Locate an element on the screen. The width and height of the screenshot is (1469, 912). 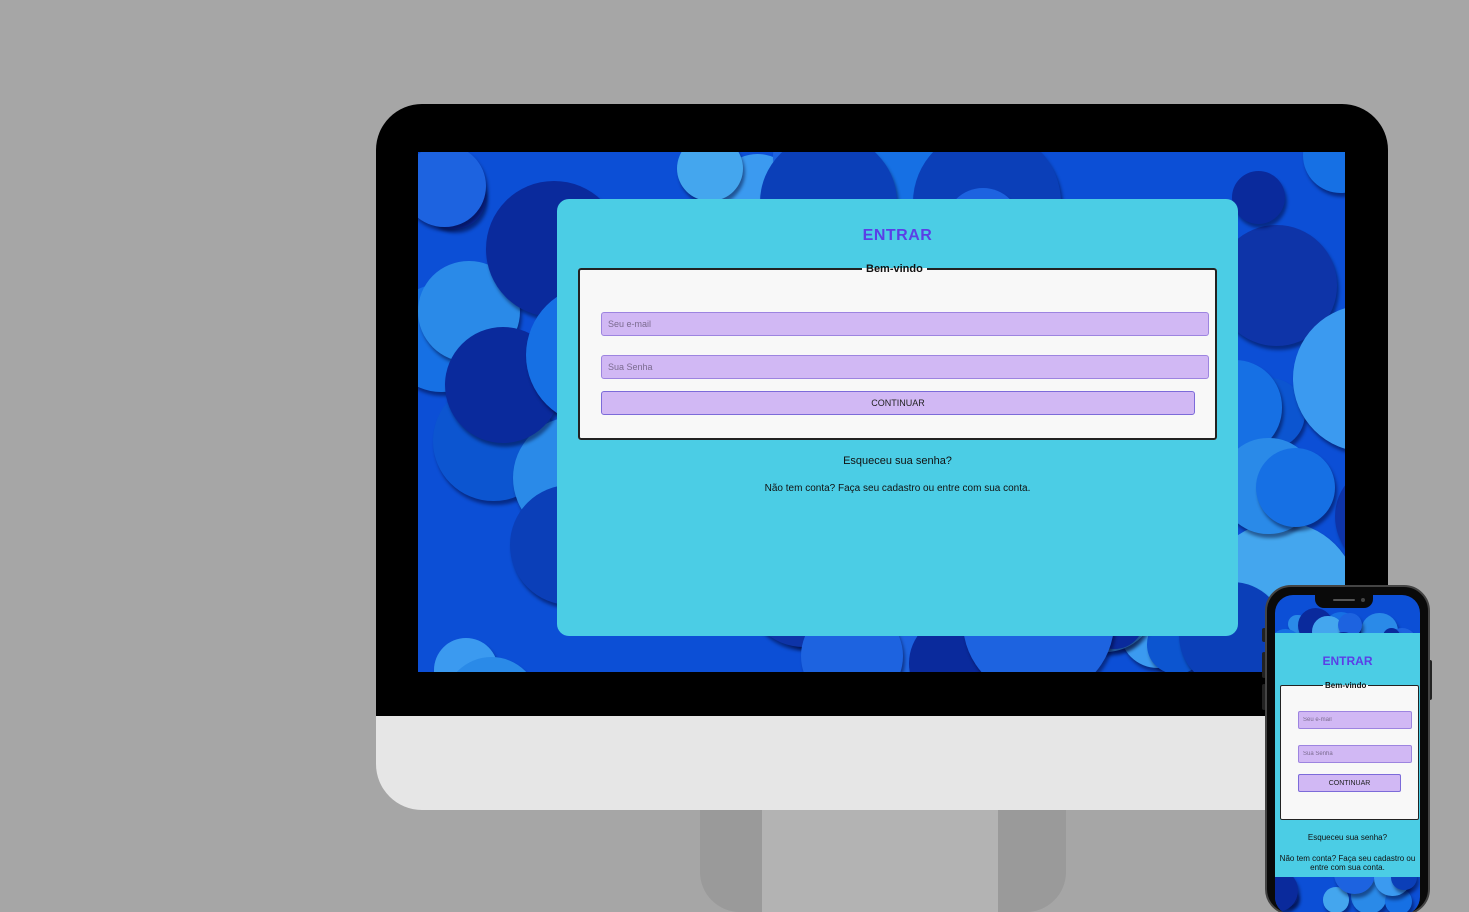
monitor-chin is located at coordinates (882, 763).